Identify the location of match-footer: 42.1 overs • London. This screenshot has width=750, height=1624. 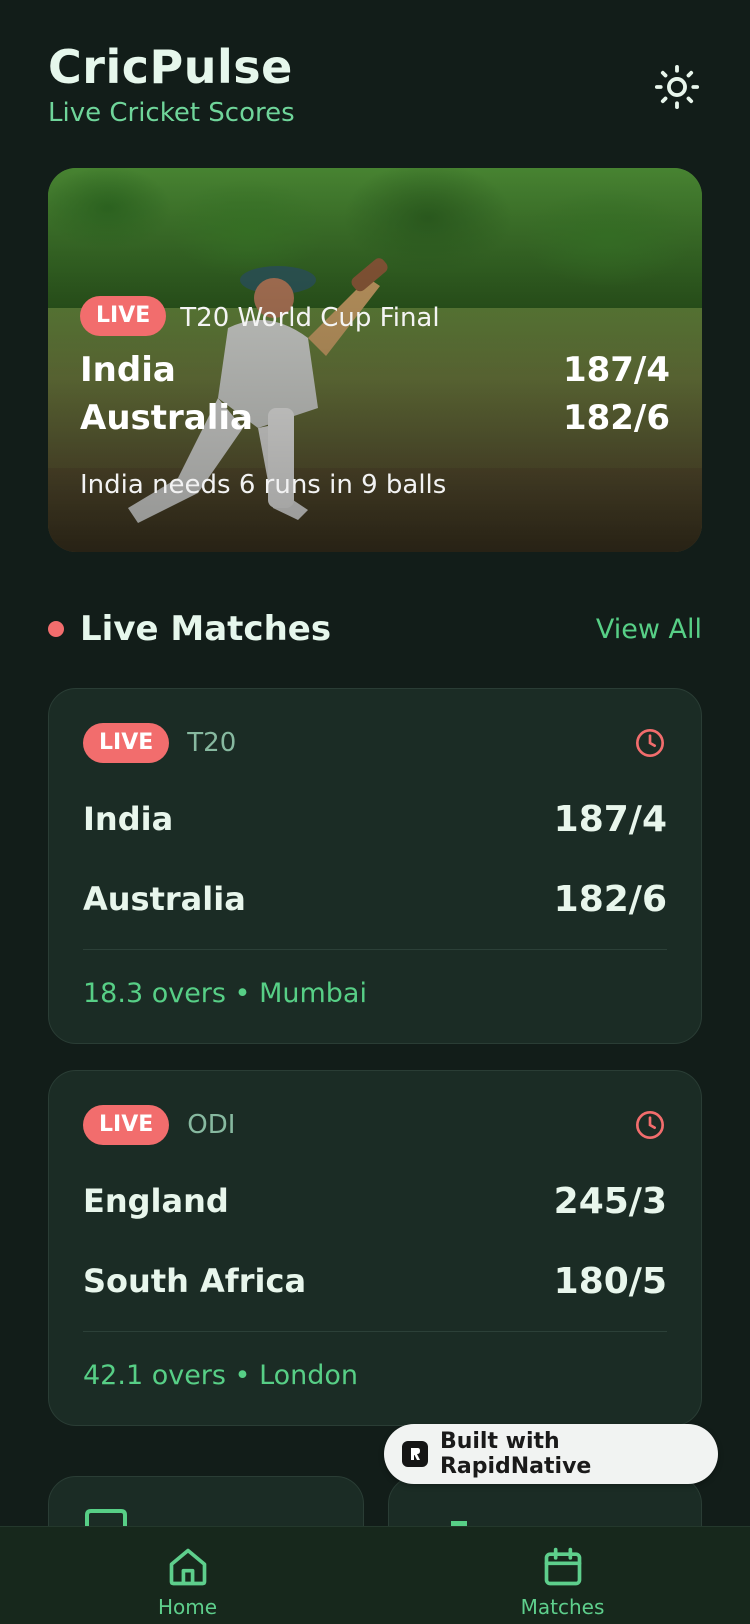
(221, 1375).